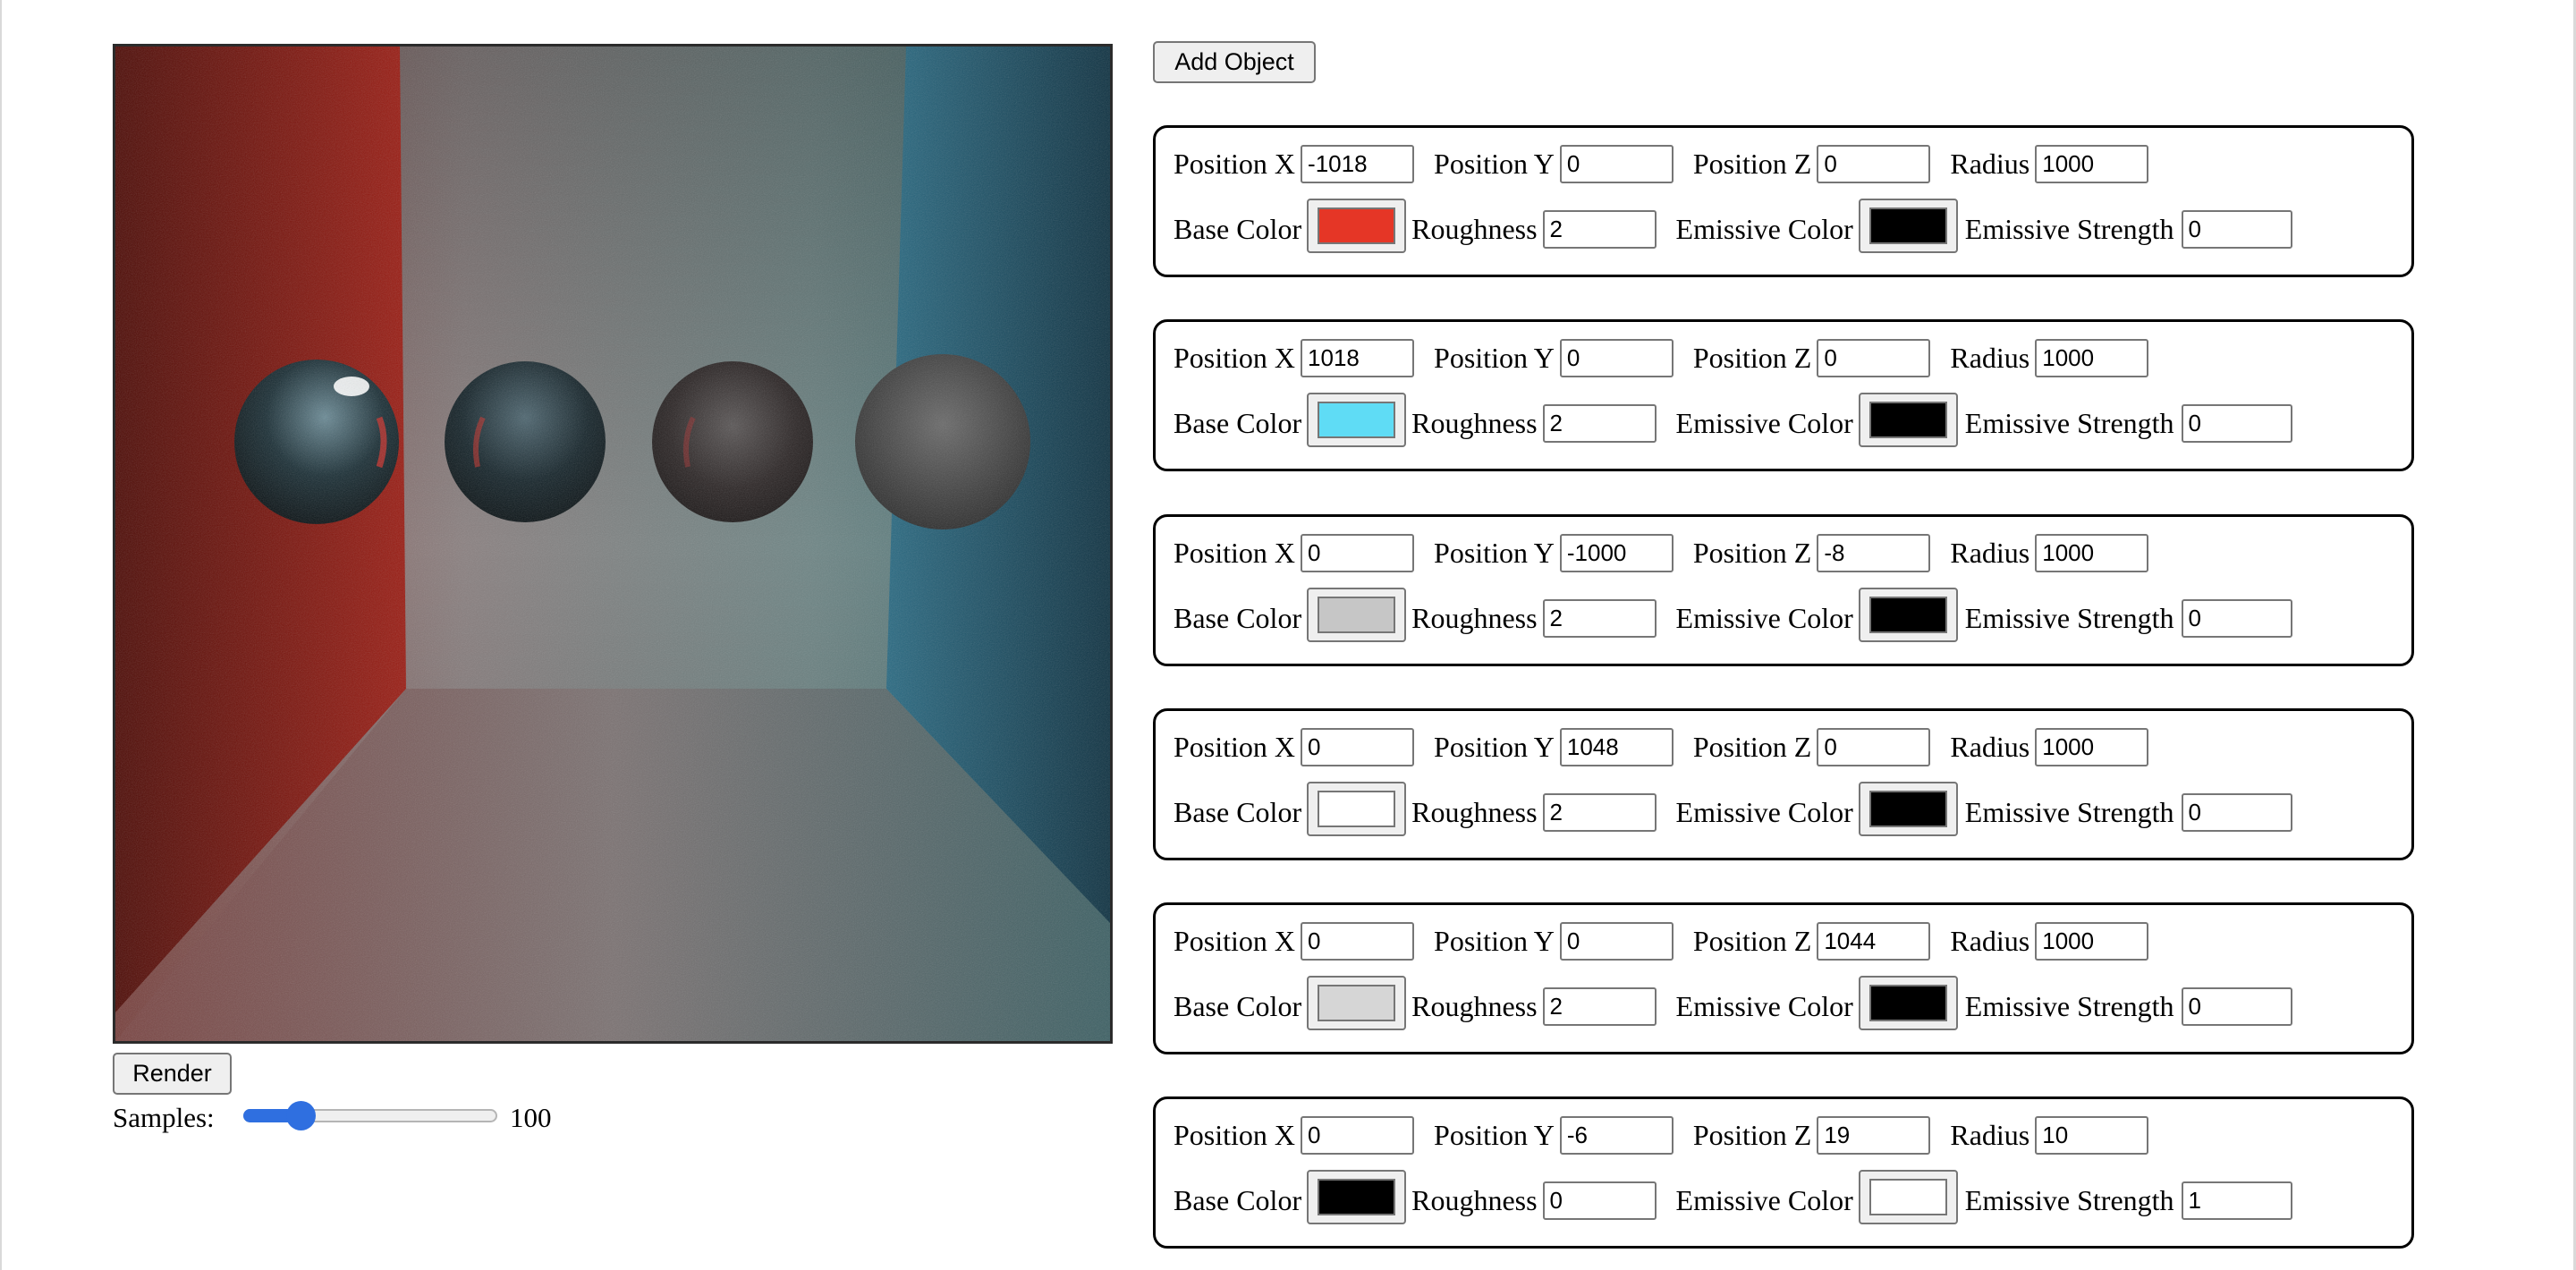 Image resolution: width=2576 pixels, height=1270 pixels. I want to click on samples-label: Samples:, so click(164, 1118).